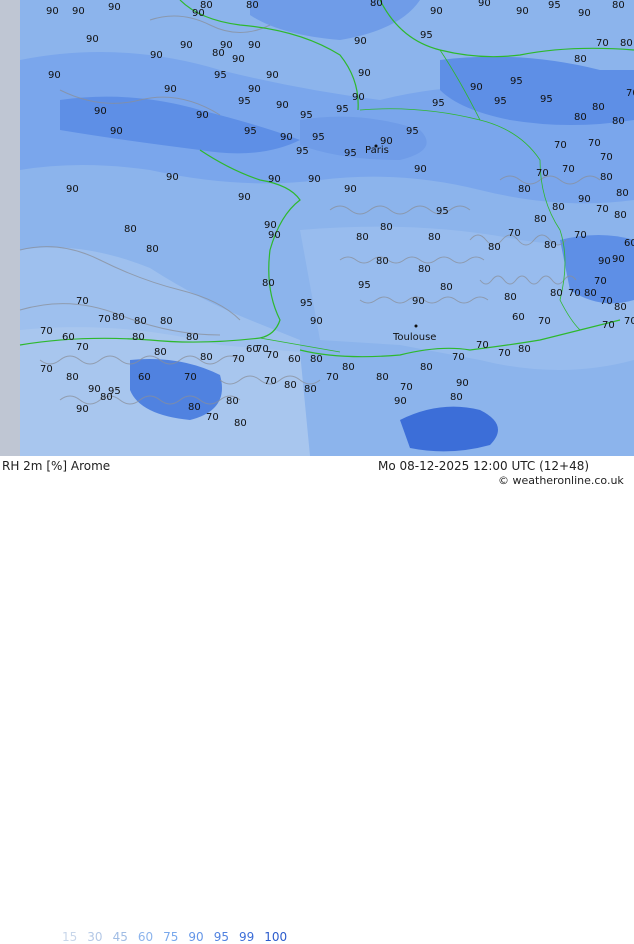 The width and height of the screenshot is (634, 944). Describe the element at coordinates (221, 937) in the screenshot. I see `legend-value-95: 95` at that location.